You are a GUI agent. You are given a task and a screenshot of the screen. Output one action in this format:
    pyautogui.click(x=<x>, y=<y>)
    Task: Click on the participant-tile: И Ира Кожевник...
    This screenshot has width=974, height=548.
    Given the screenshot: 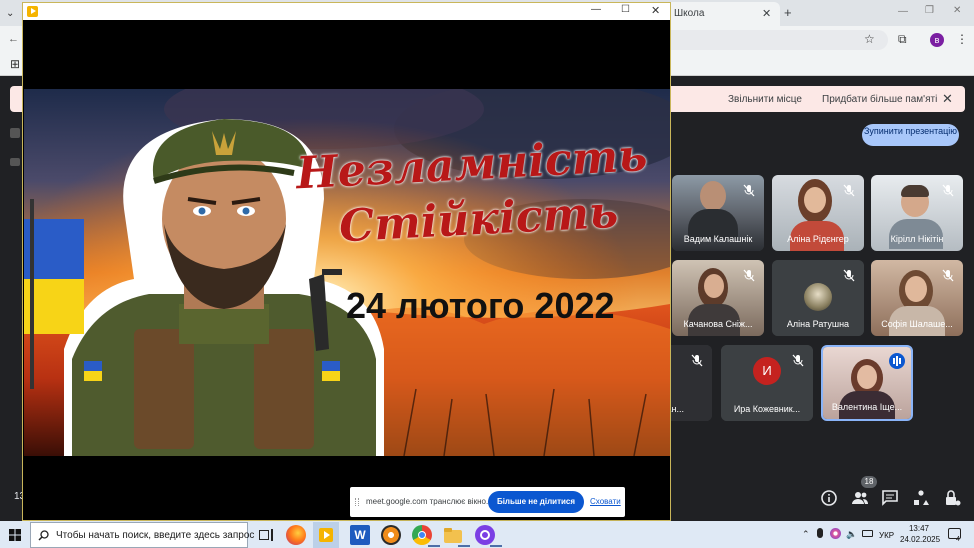 What is the action you would take?
    pyautogui.click(x=767, y=383)
    